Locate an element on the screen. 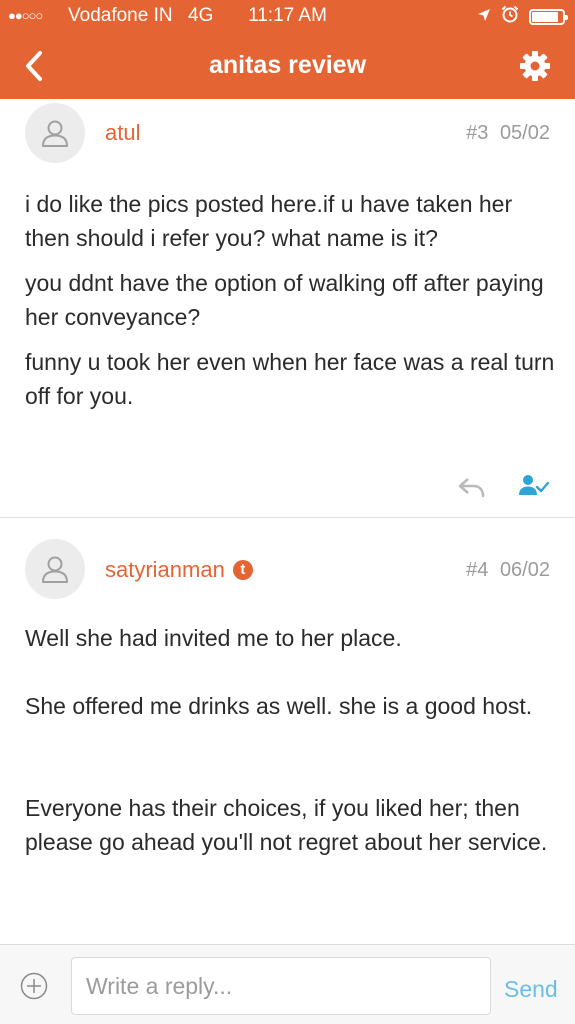 Image resolution: width=575 pixels, height=1024 pixels. attach-button is located at coordinates (34, 986).